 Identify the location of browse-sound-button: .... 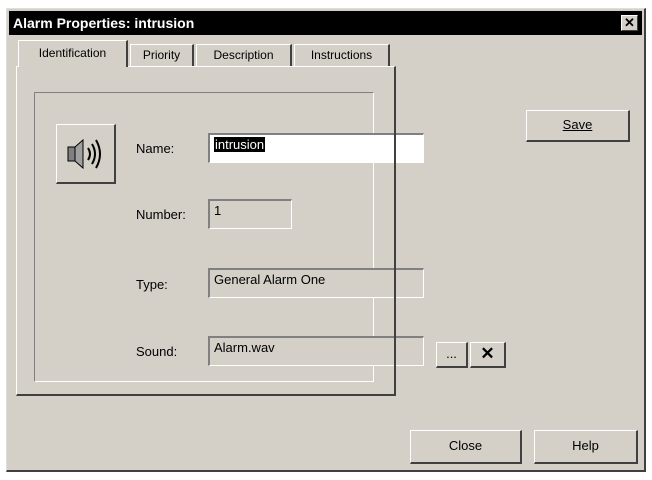
(452, 355).